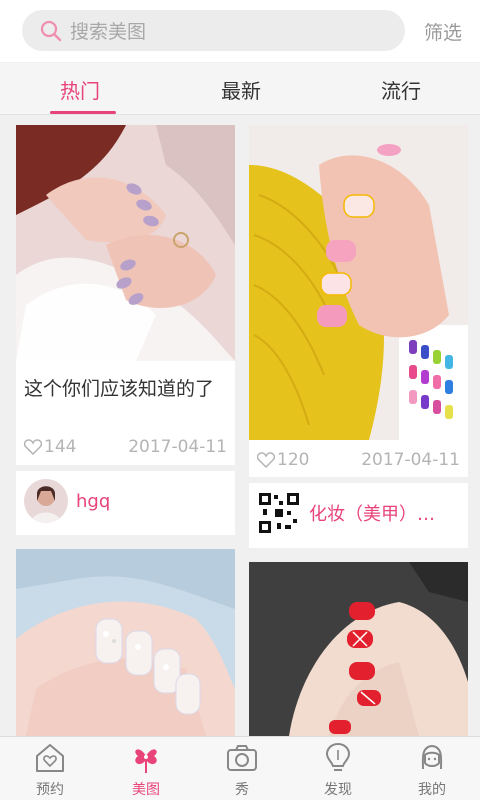  I want to click on nav-label: 发现, so click(338, 790).